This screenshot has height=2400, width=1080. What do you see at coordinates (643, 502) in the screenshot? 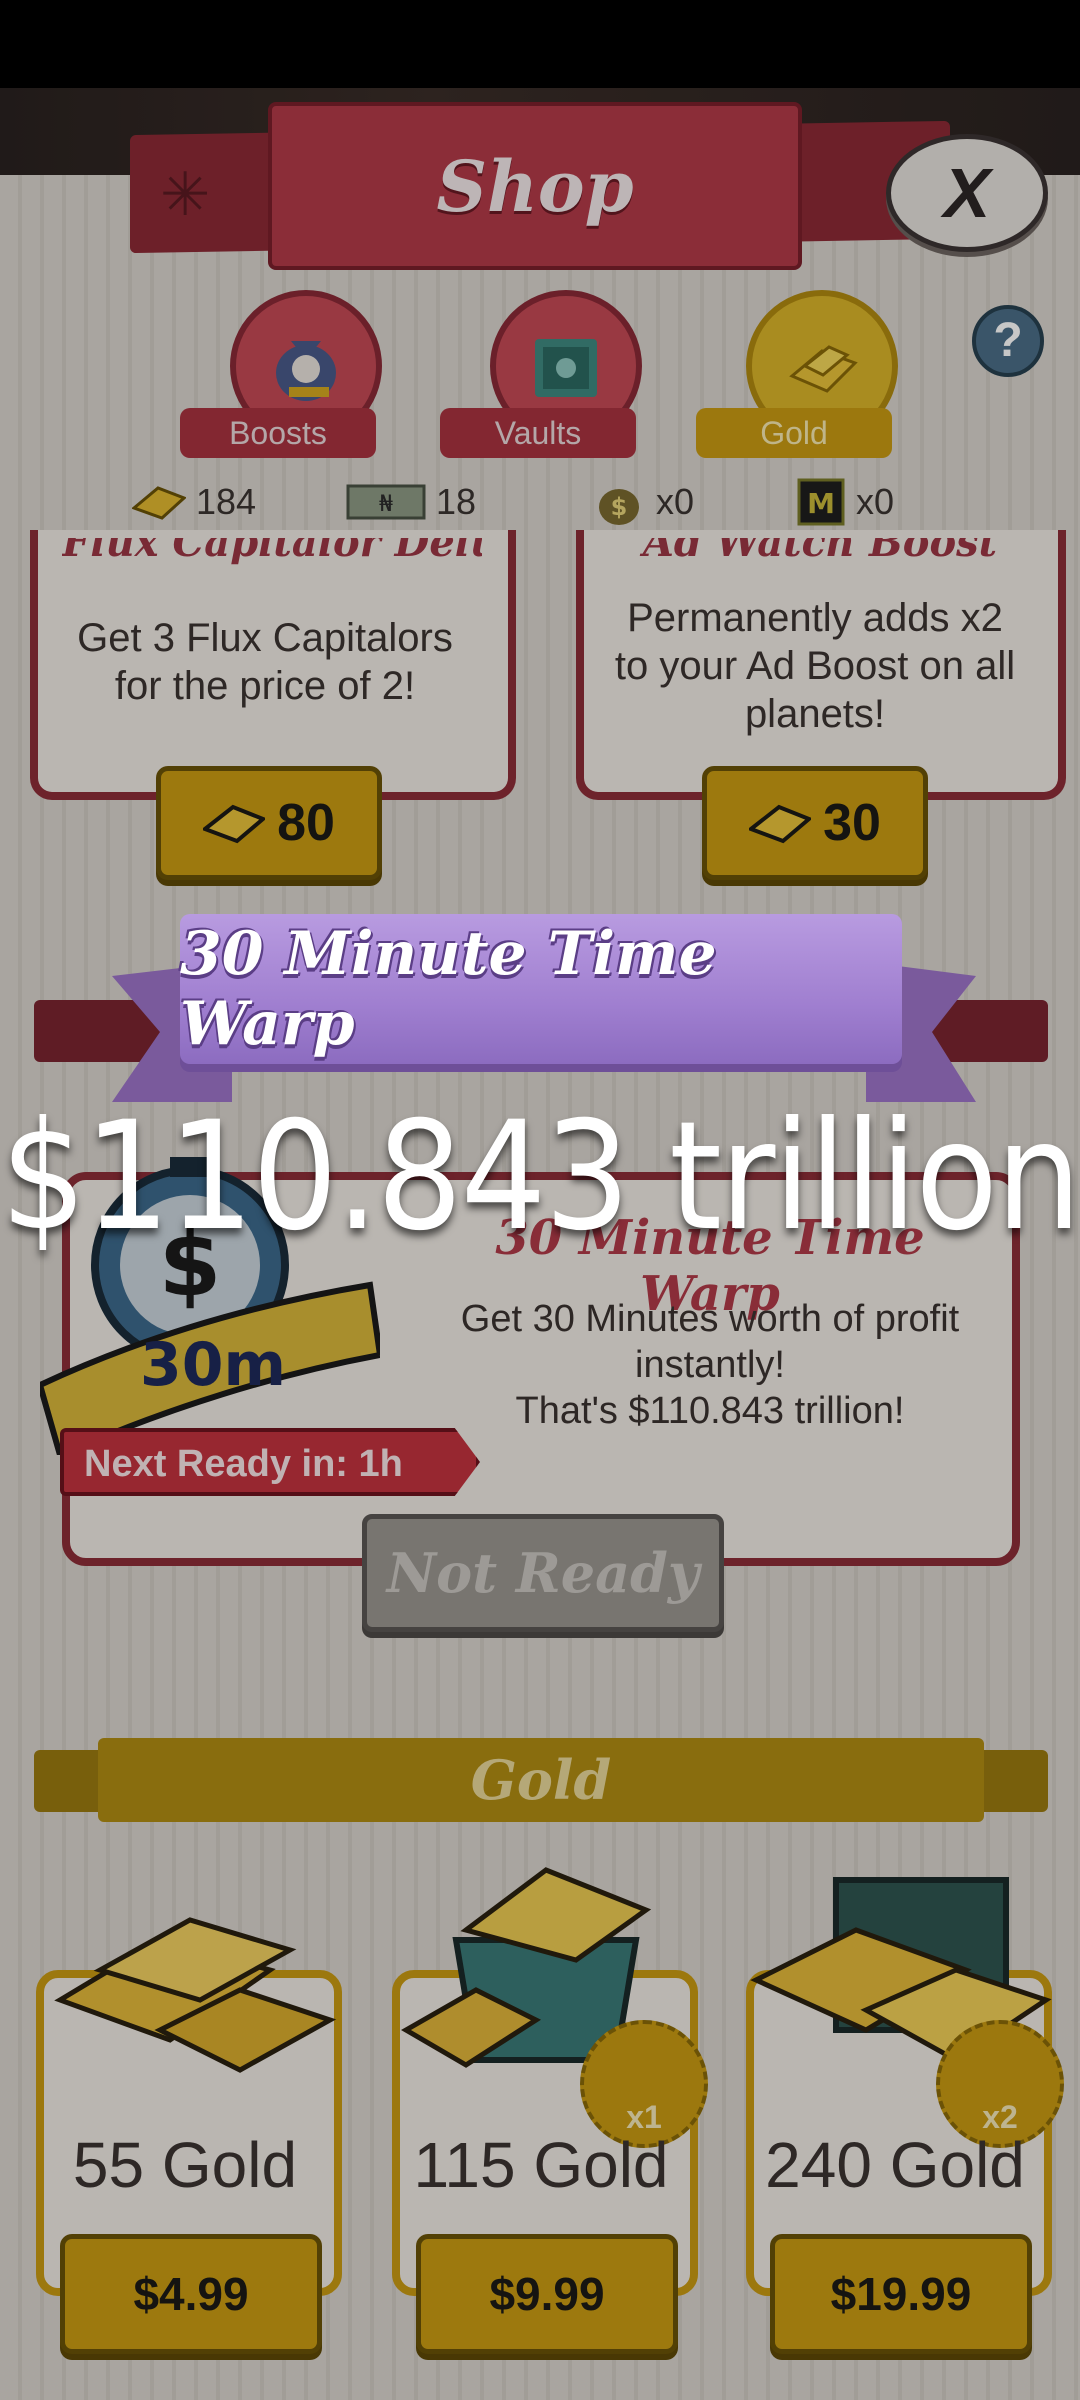
I see `currency-money-bag: $ x0` at bounding box center [643, 502].